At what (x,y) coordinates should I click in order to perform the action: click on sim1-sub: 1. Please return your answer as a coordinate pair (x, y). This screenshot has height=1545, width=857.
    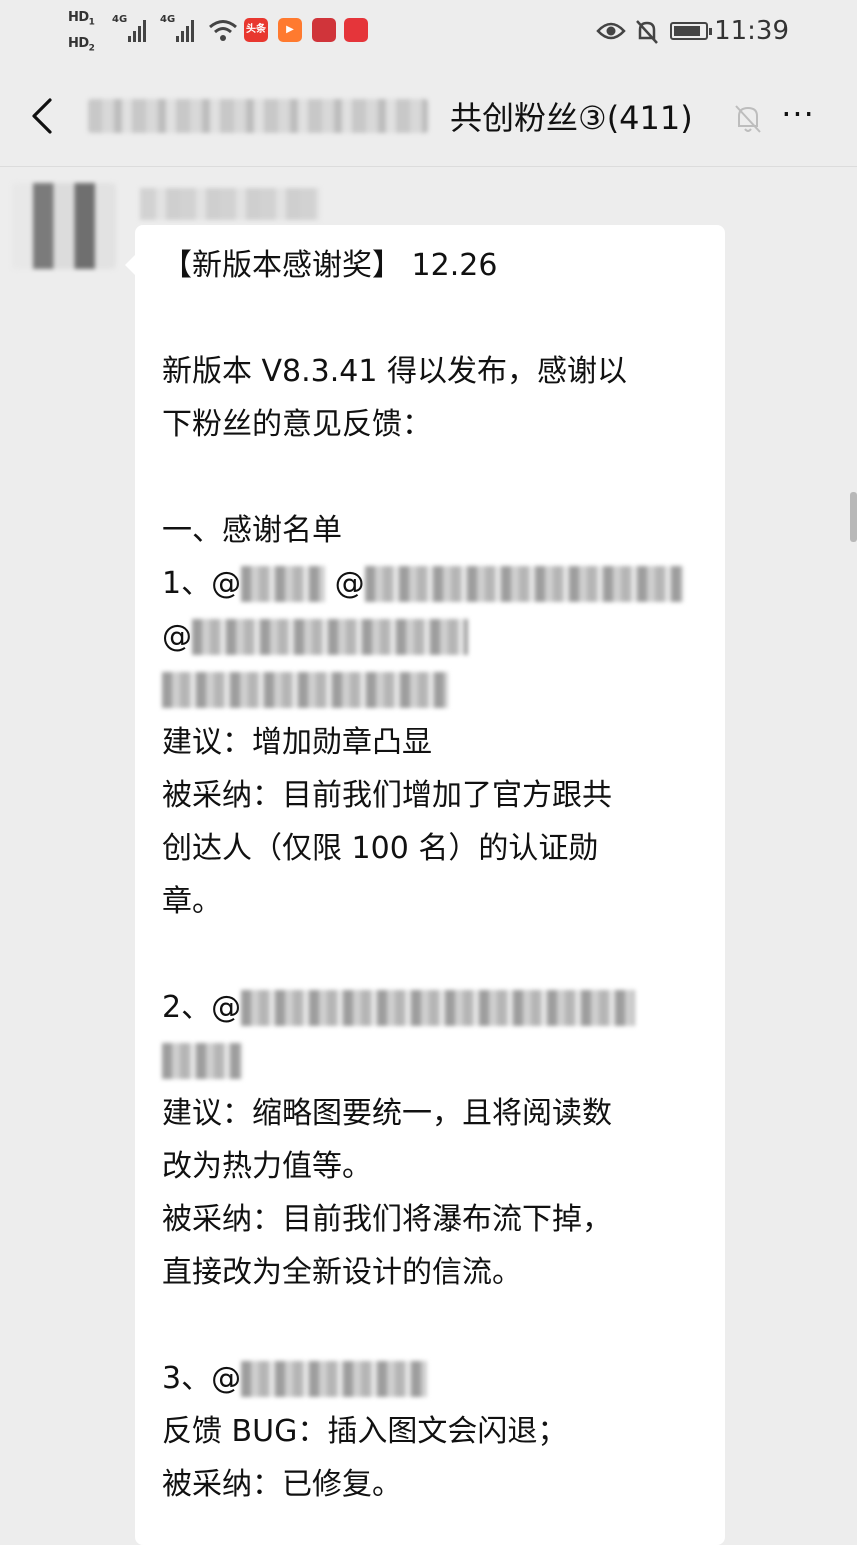
    Looking at the image, I should click on (91, 22).